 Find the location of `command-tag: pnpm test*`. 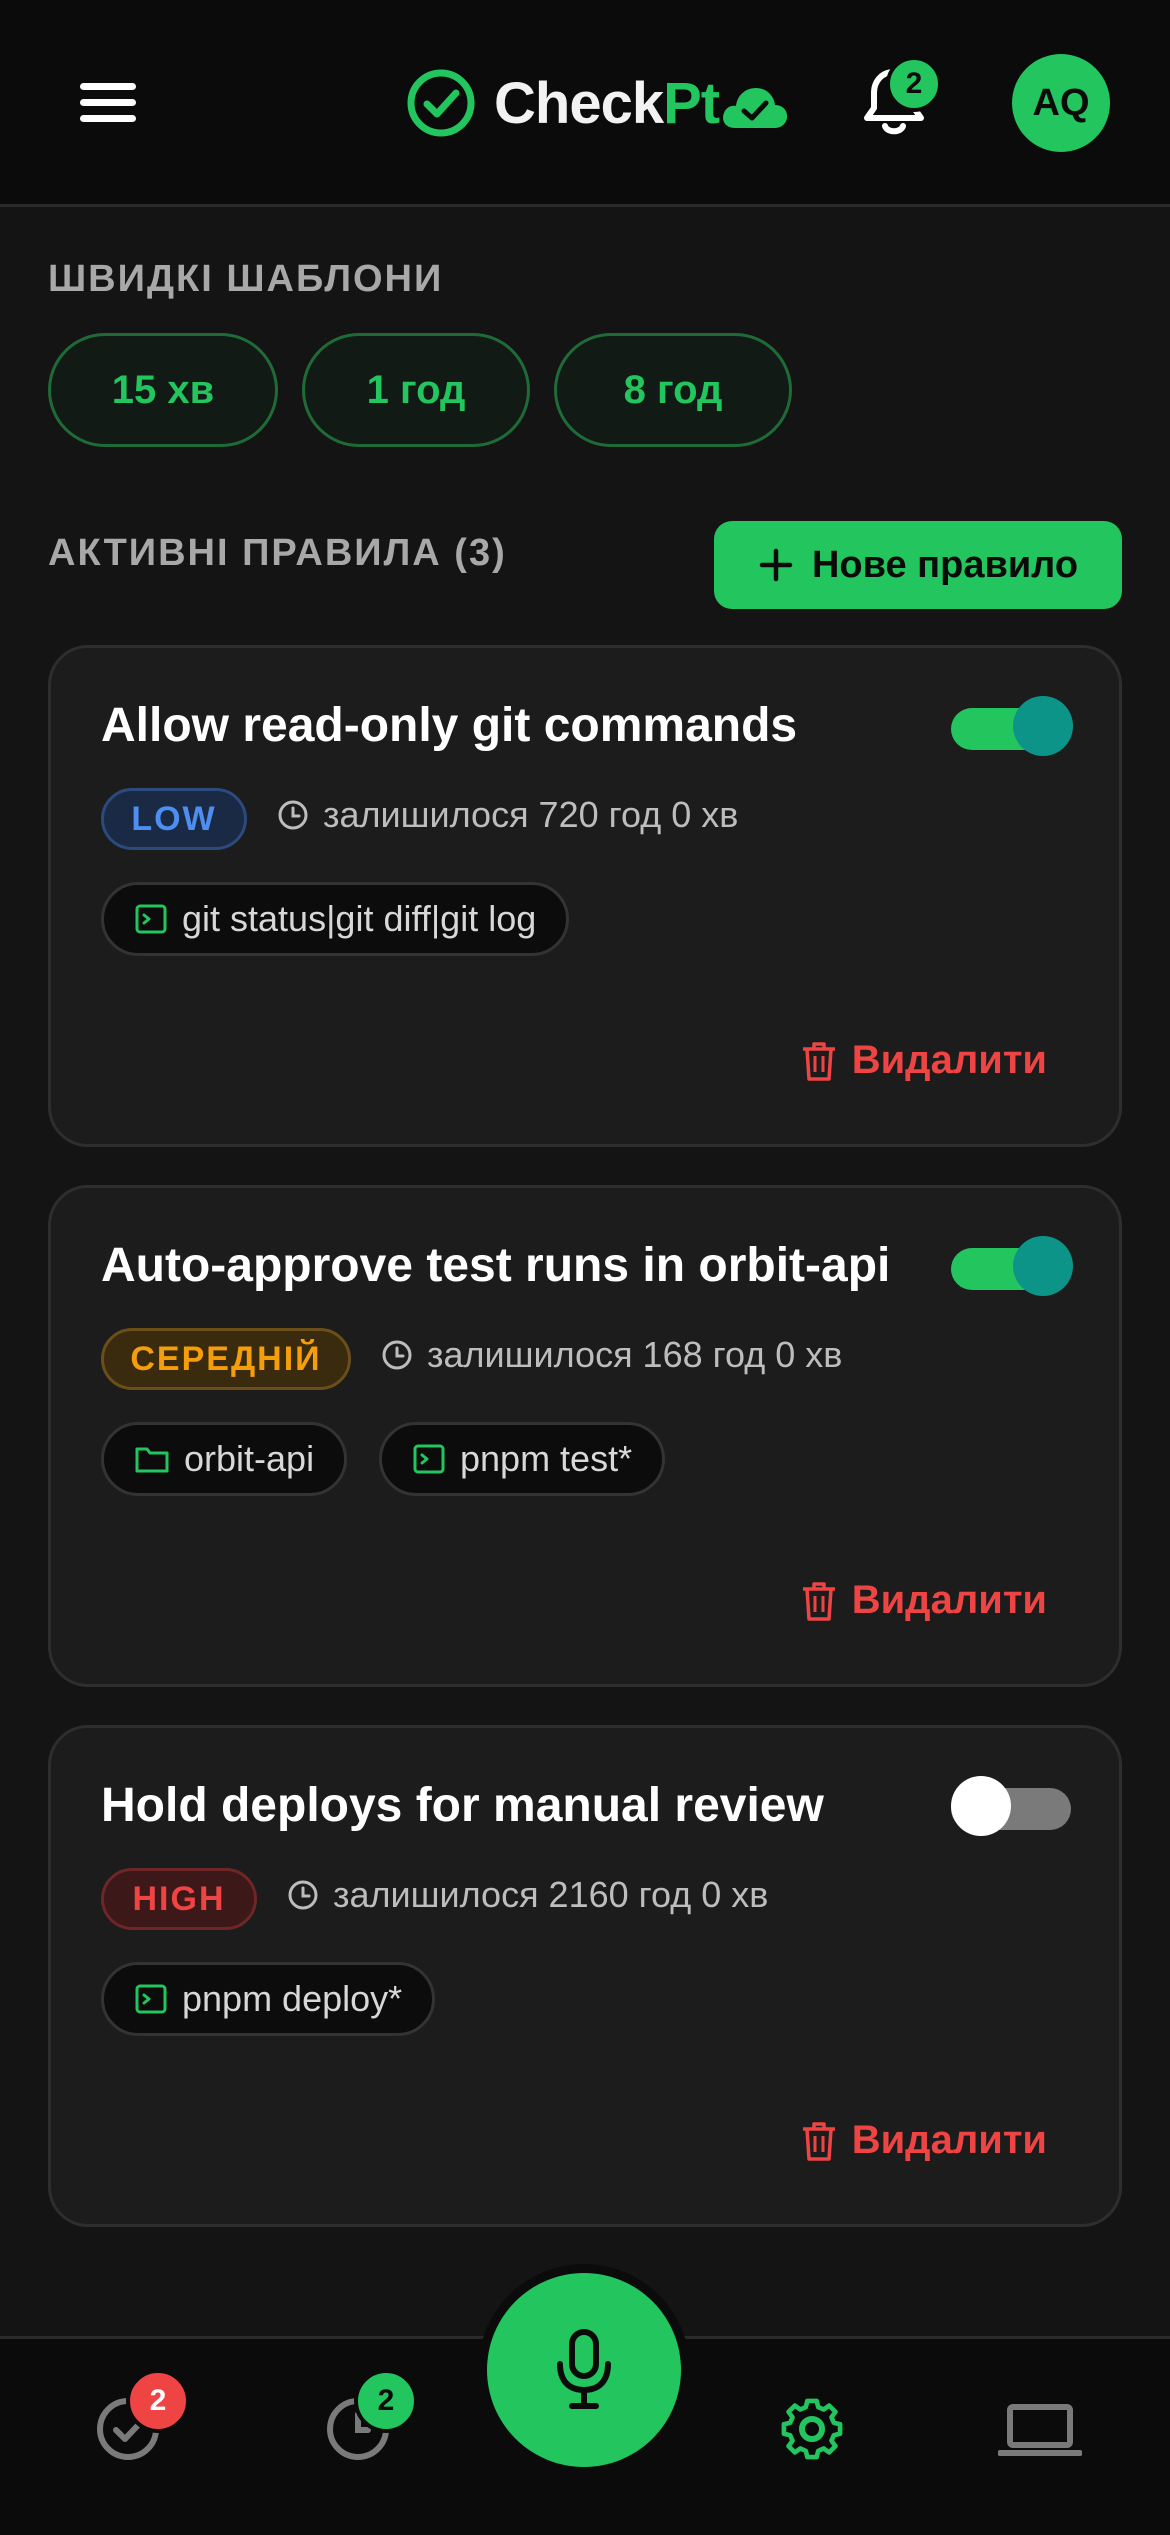

command-tag: pnpm test* is located at coordinates (522, 1459).